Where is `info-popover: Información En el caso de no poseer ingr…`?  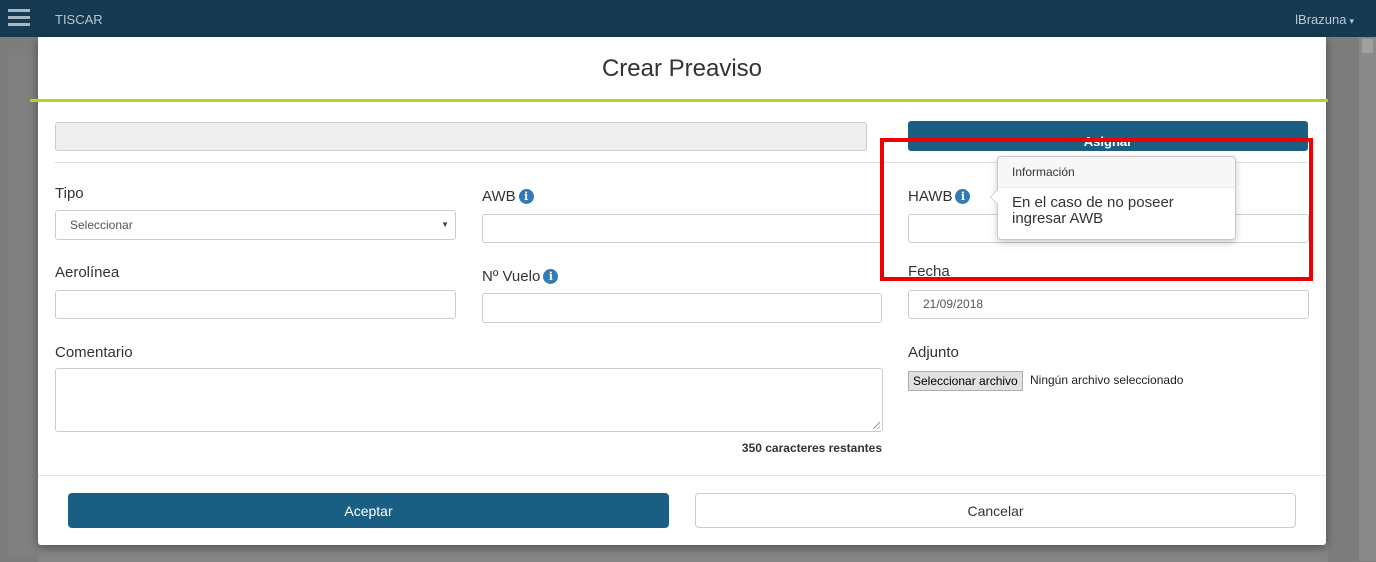
info-popover: Información En el caso de no poseer ingr… is located at coordinates (1113, 198).